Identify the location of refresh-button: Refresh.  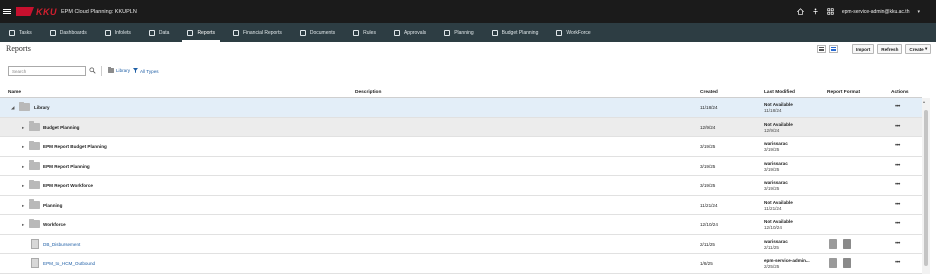
(890, 49).